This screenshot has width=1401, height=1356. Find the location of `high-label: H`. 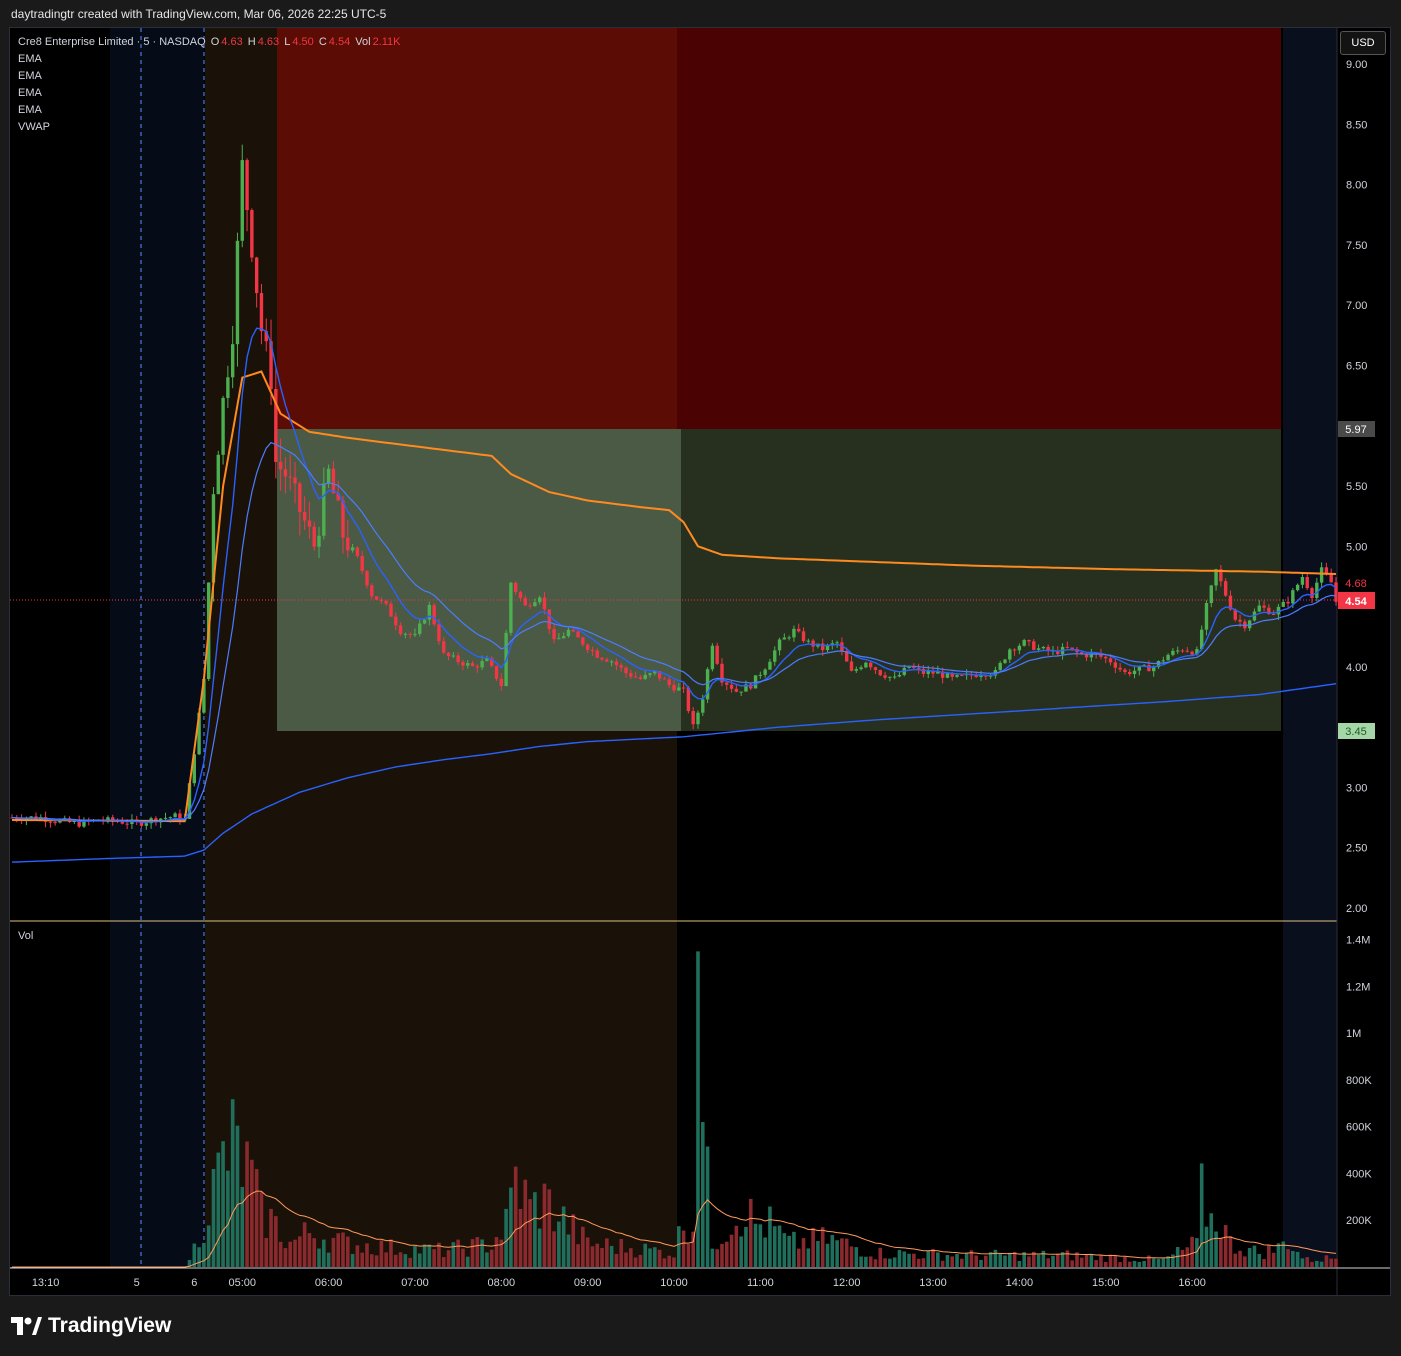

high-label: H is located at coordinates (251, 42).